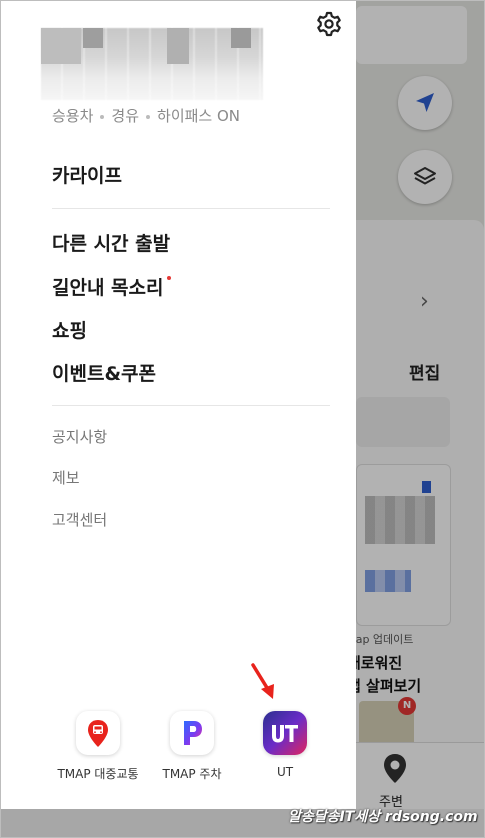 This screenshot has height=838, width=485. What do you see at coordinates (285, 733) in the screenshot?
I see `ut-logo-icon` at bounding box center [285, 733].